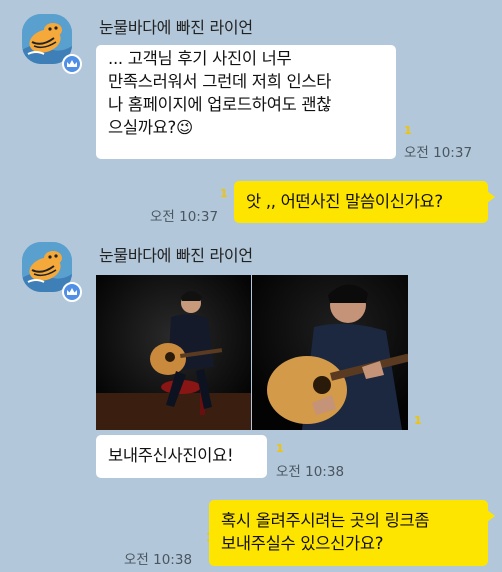 This screenshot has width=502, height=572. I want to click on message-text: 보내주신사진이요!, so click(171, 455).